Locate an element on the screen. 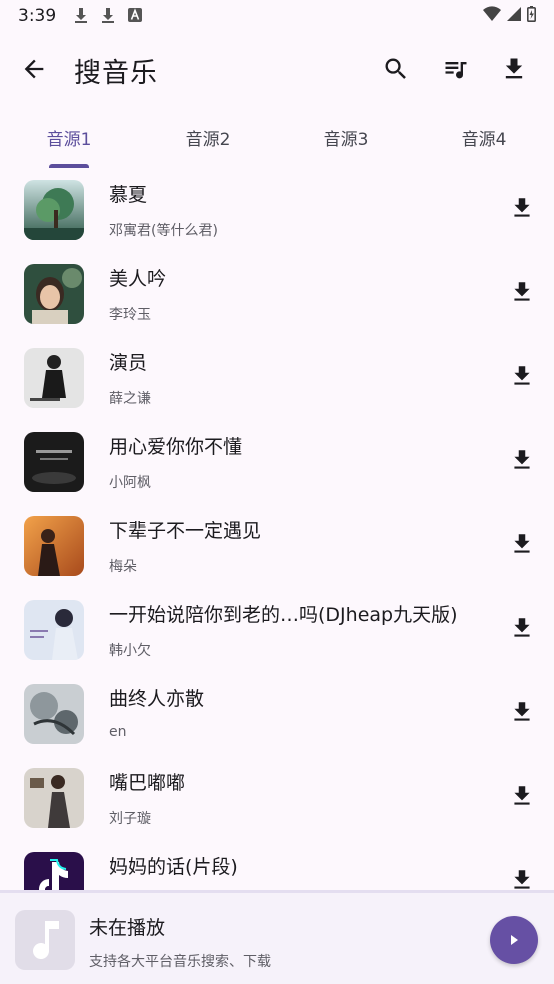 Image resolution: width=554 pixels, height=984 pixels. song-title: 演员 is located at coordinates (128, 363).